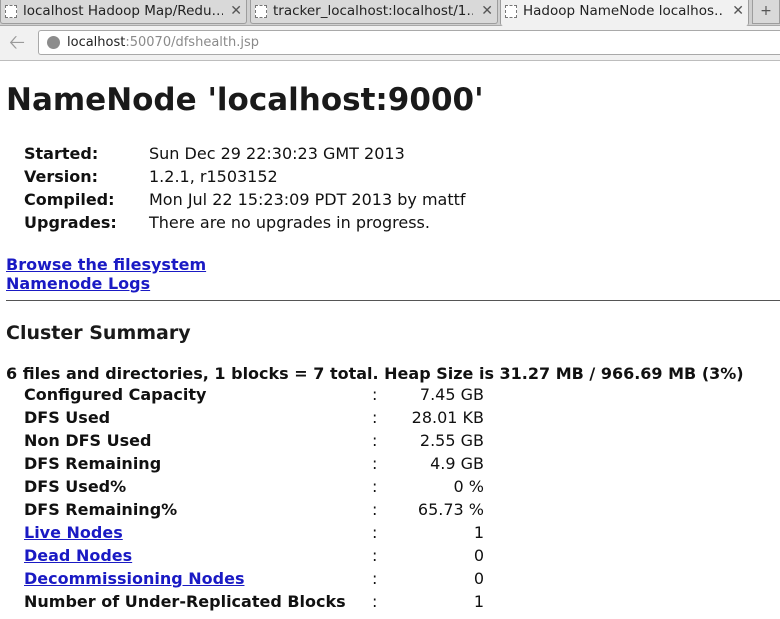 Image resolution: width=780 pixels, height=619 pixels. Describe the element at coordinates (185, 601) in the screenshot. I see `stat-label: Number of Under-Replicated Blocks` at that location.